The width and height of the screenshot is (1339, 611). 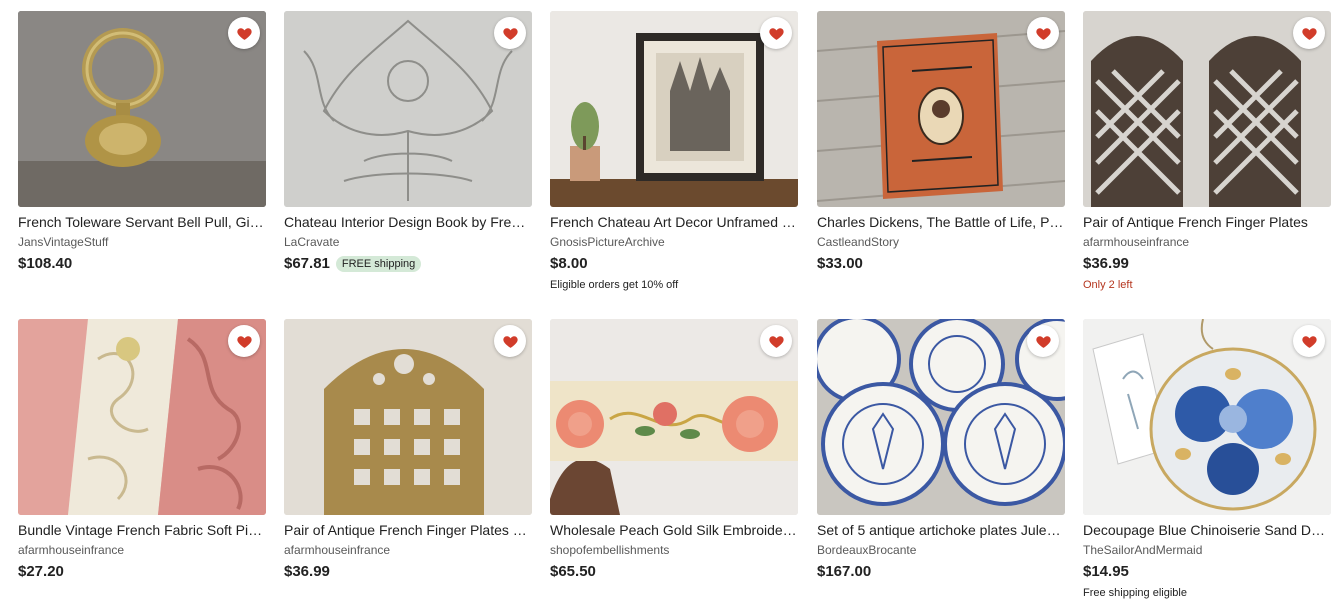 I want to click on price-row: $8.00, so click(x=674, y=264).